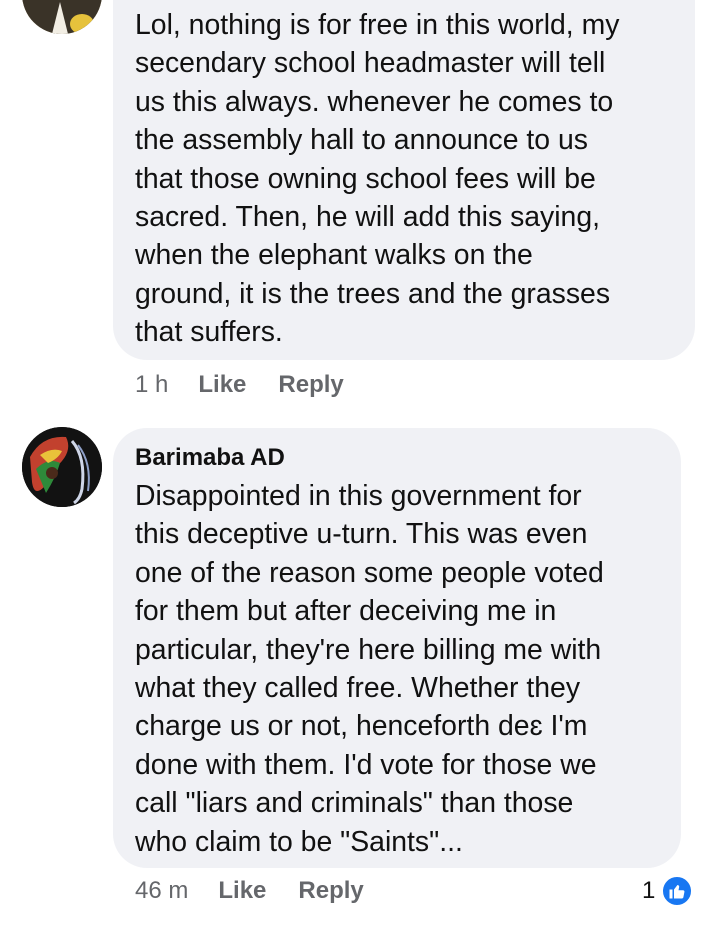 This screenshot has height=930, width=720. What do you see at coordinates (151, 385) in the screenshot?
I see `comment-timestamp: 1 h` at bounding box center [151, 385].